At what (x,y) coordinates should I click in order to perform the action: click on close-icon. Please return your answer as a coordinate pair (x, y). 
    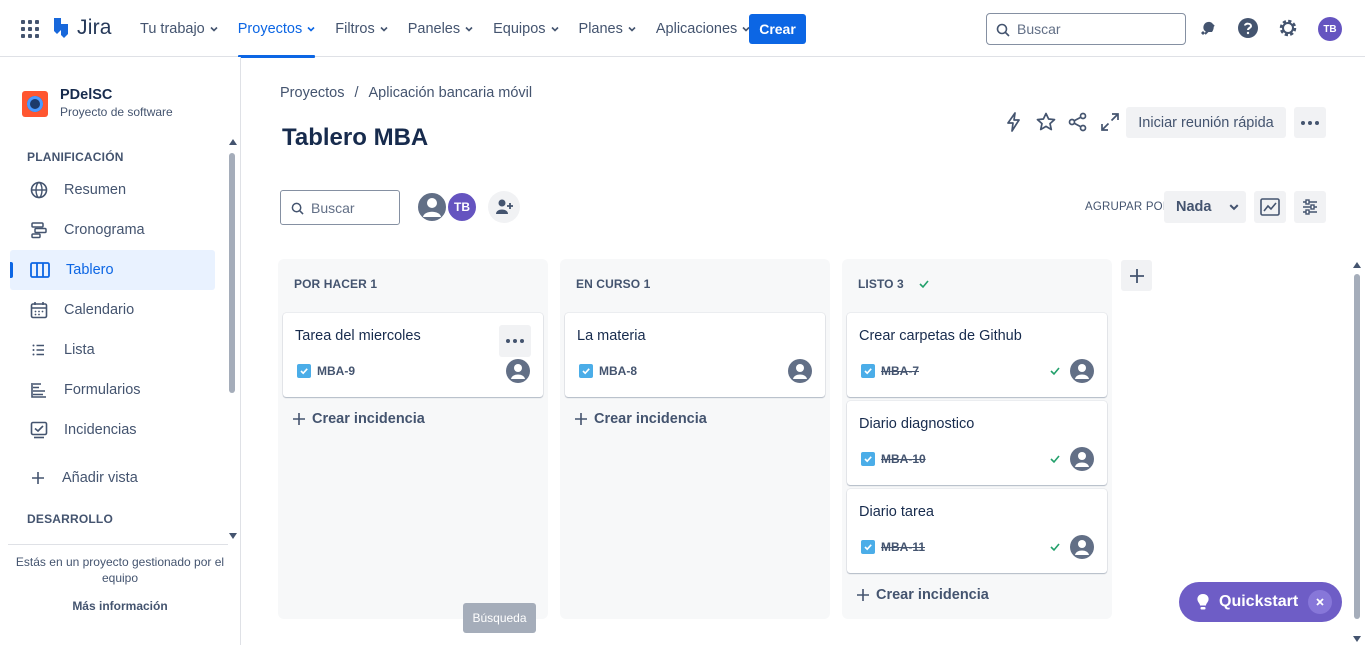
    Looking at the image, I should click on (1320, 602).